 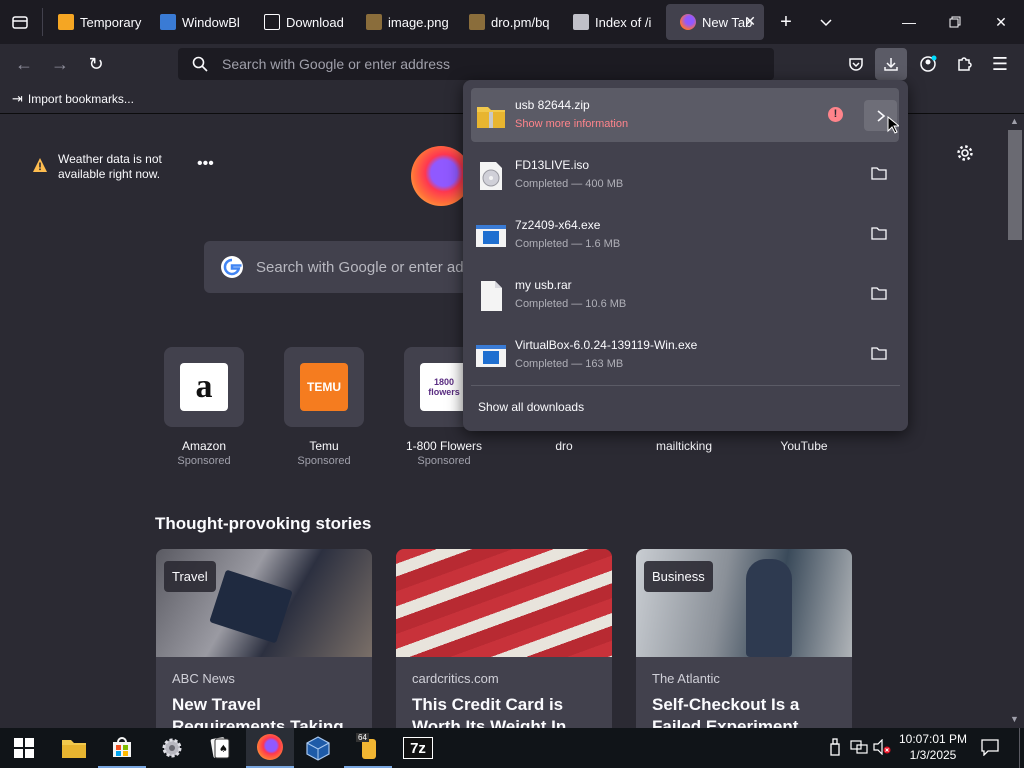 I want to click on tab-dro: dro.pm/bq, so click(x=505, y=22).